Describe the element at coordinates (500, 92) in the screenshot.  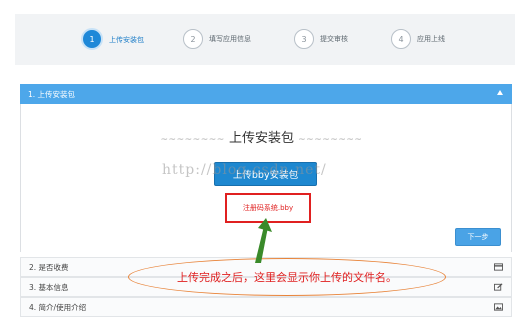
I see `collapse-caret-icon` at that location.